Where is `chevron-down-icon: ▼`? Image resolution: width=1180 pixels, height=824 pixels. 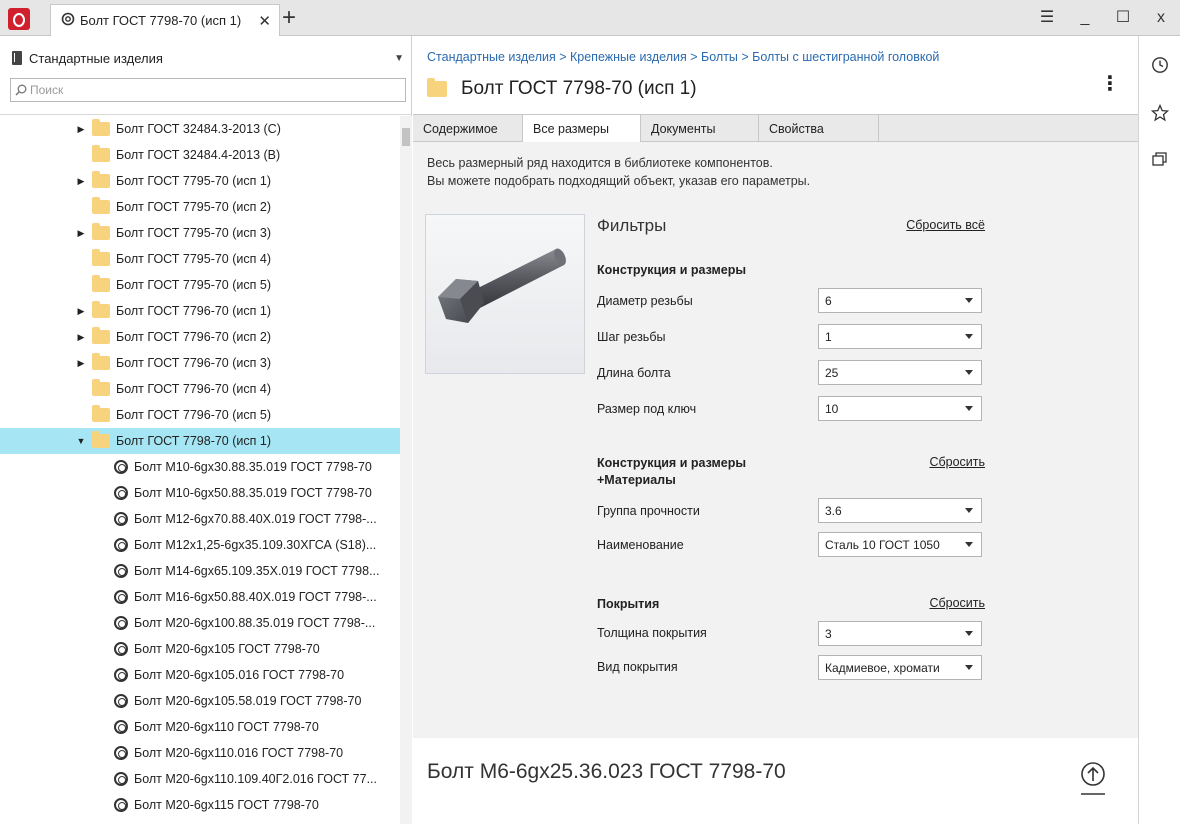 chevron-down-icon: ▼ is located at coordinates (399, 58).